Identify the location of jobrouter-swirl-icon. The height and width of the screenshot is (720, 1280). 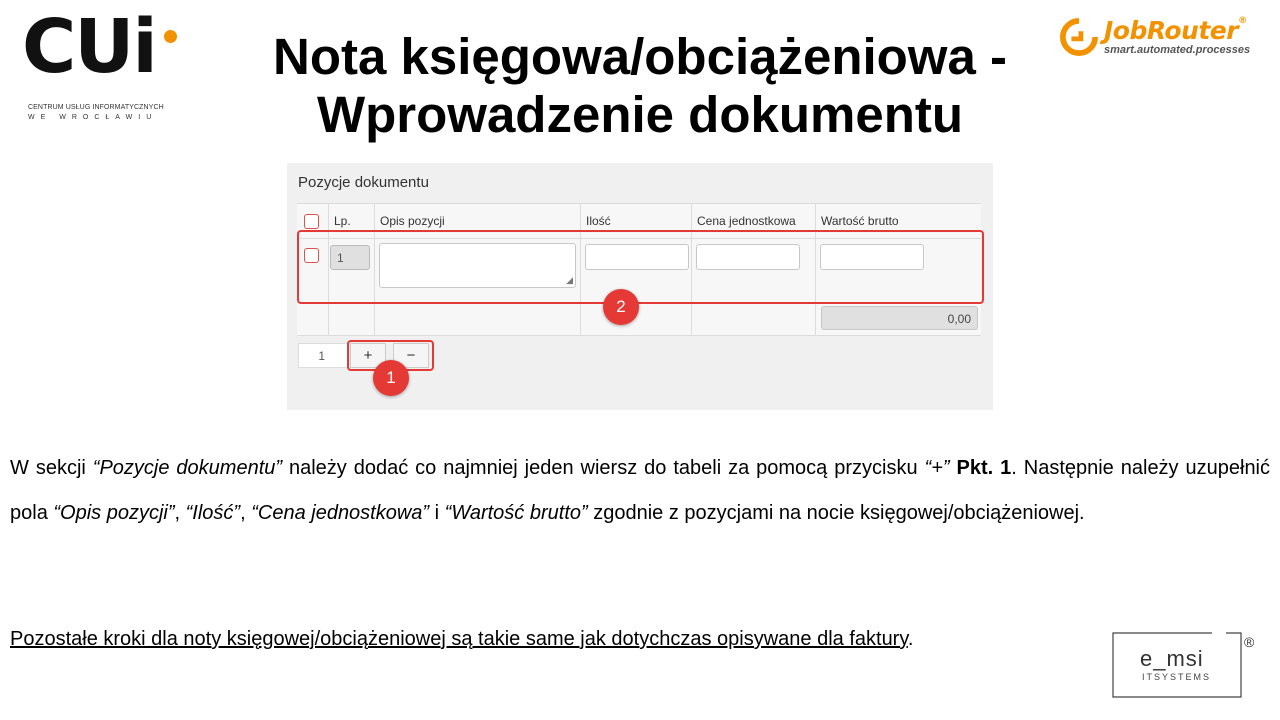
(1079, 37).